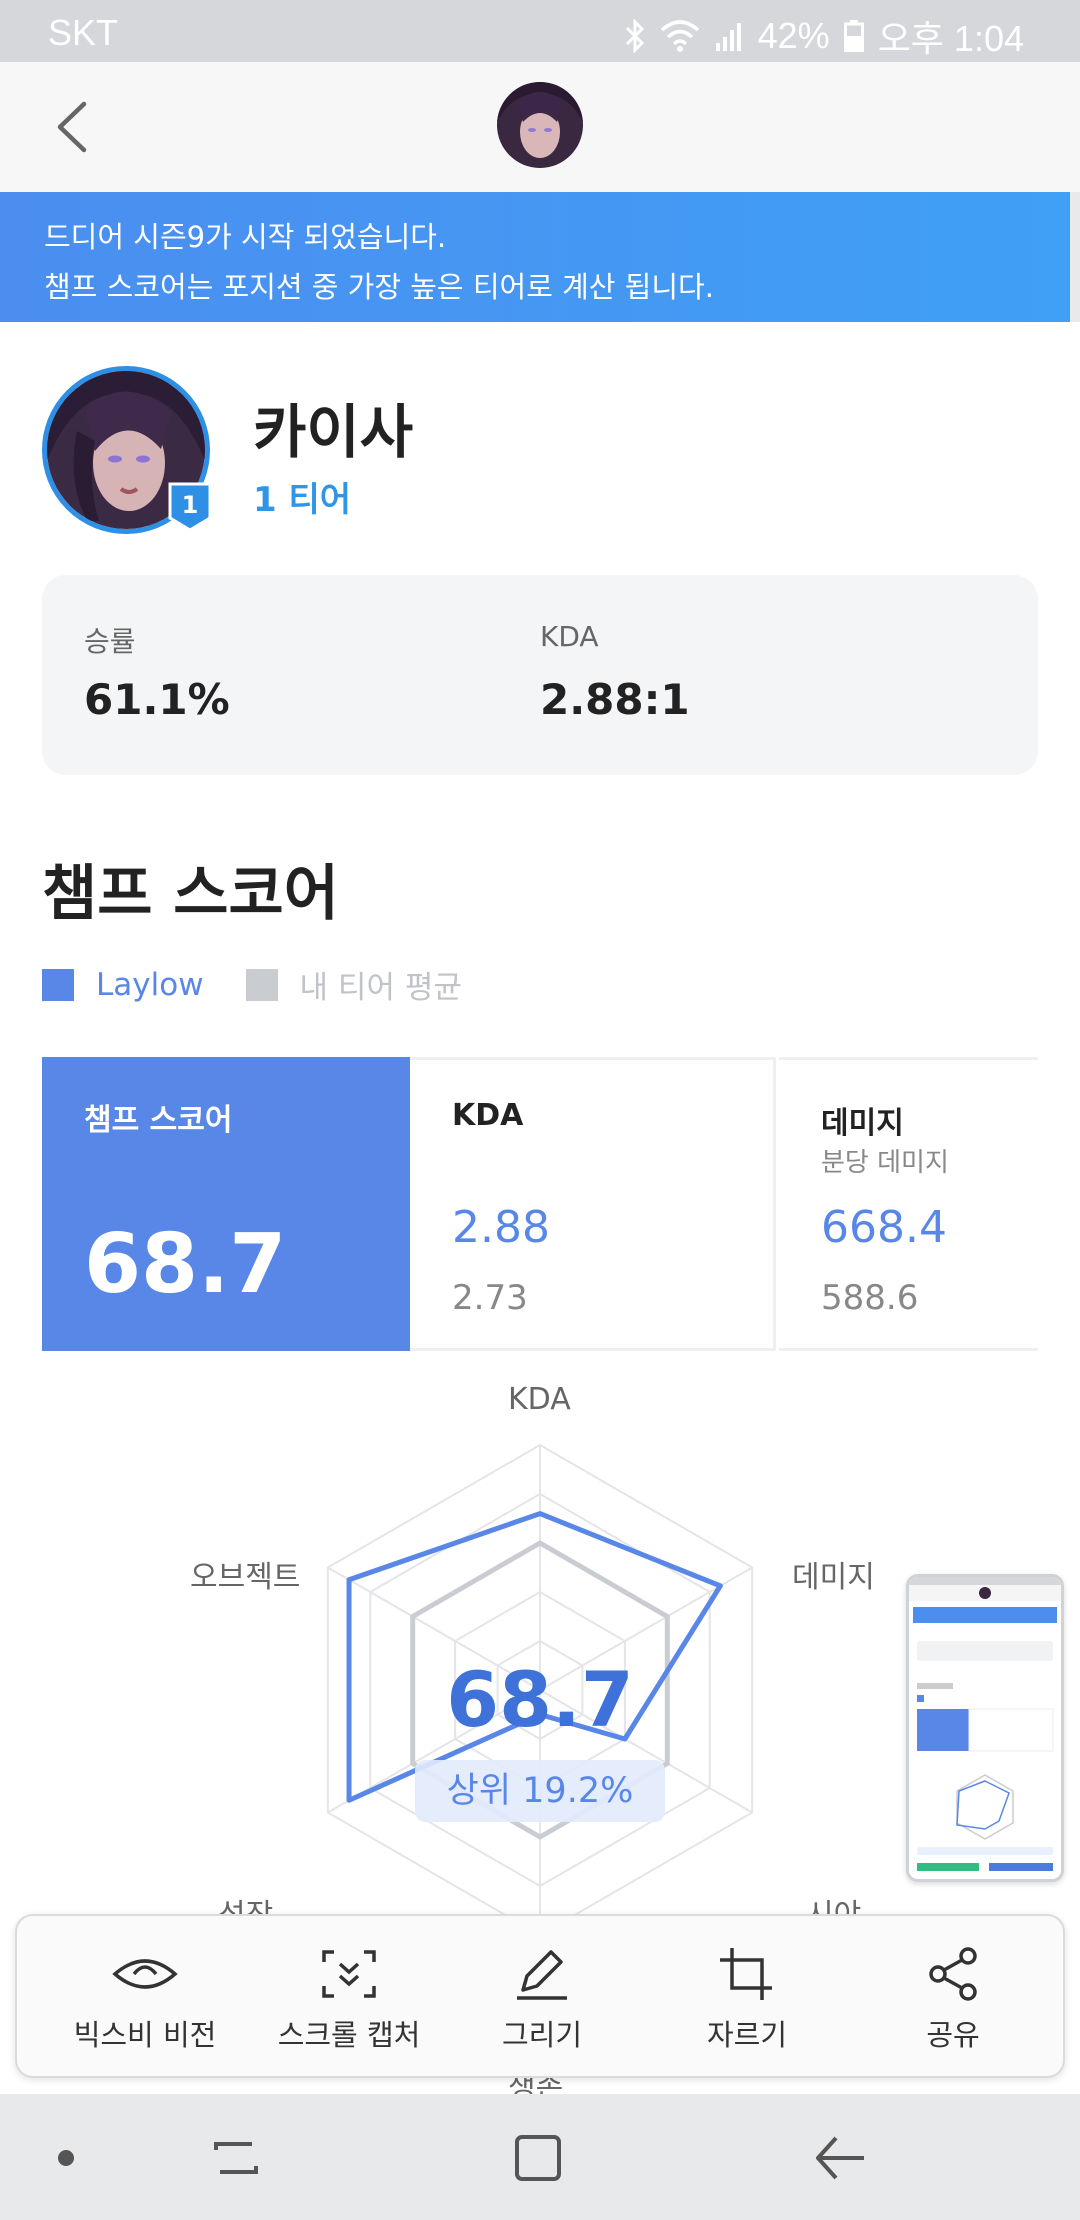 Image resolution: width=1080 pixels, height=2220 pixels. I want to click on home-button, so click(538, 2158).